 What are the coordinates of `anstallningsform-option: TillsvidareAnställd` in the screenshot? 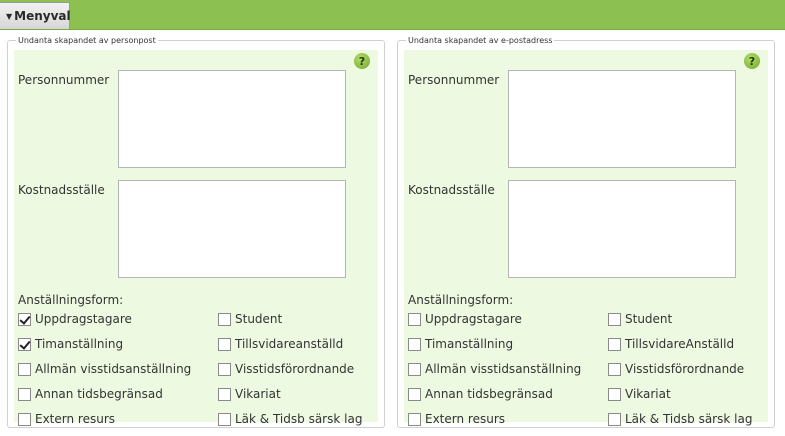 It's located at (671, 344).